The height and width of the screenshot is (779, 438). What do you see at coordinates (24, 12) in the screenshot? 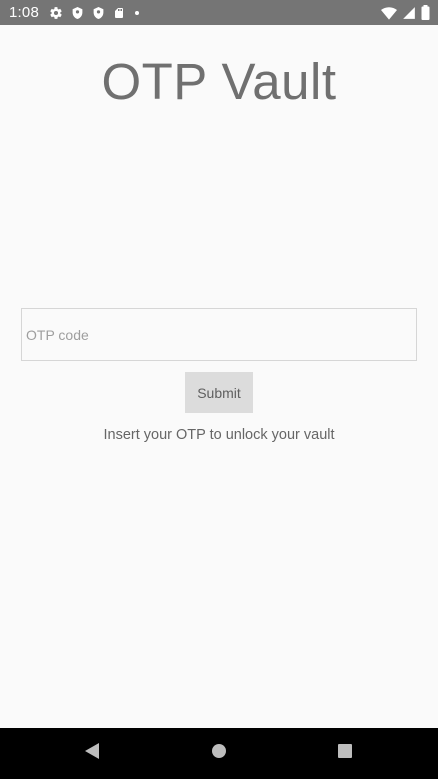
I see `status-time: 1:08` at bounding box center [24, 12].